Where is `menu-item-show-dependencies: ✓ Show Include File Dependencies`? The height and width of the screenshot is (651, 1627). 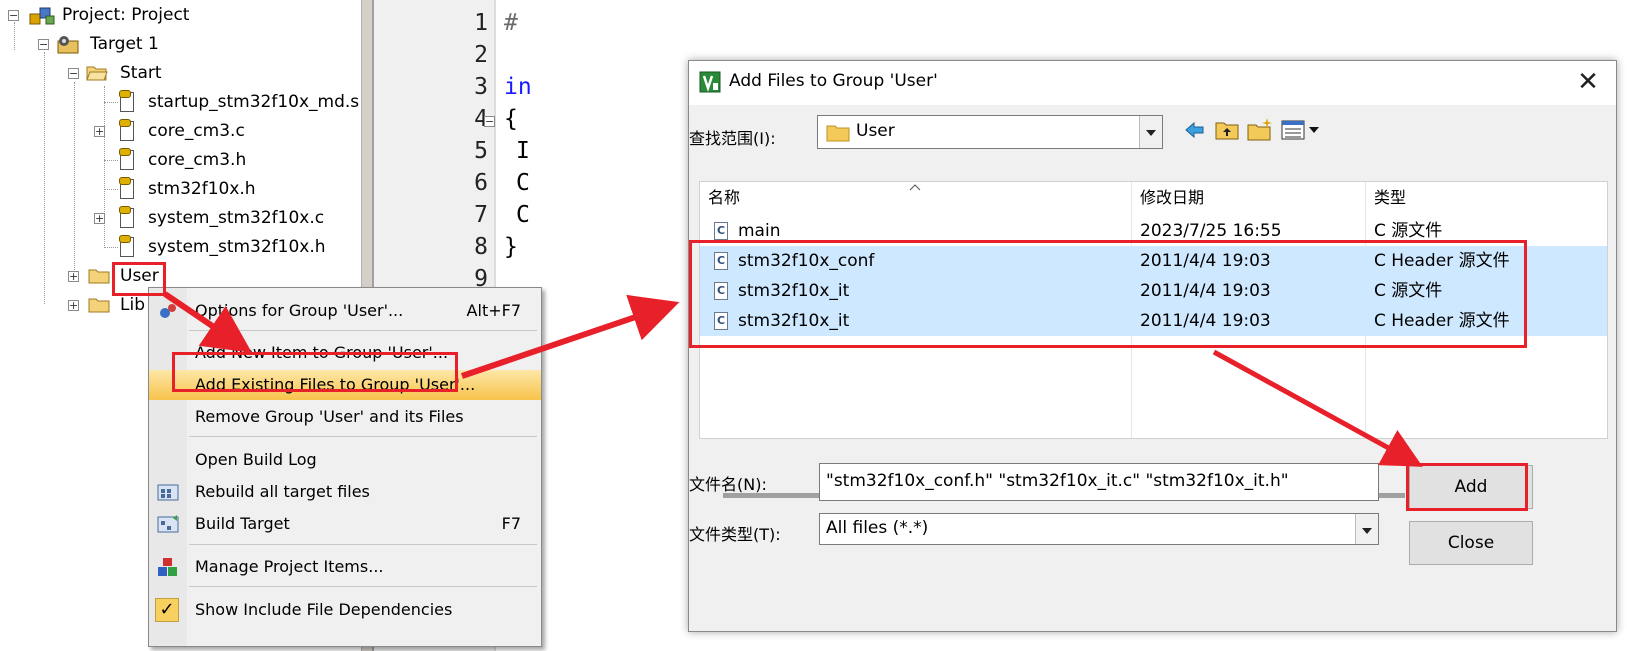 menu-item-show-dependencies: ✓ Show Include File Dependencies is located at coordinates (345, 610).